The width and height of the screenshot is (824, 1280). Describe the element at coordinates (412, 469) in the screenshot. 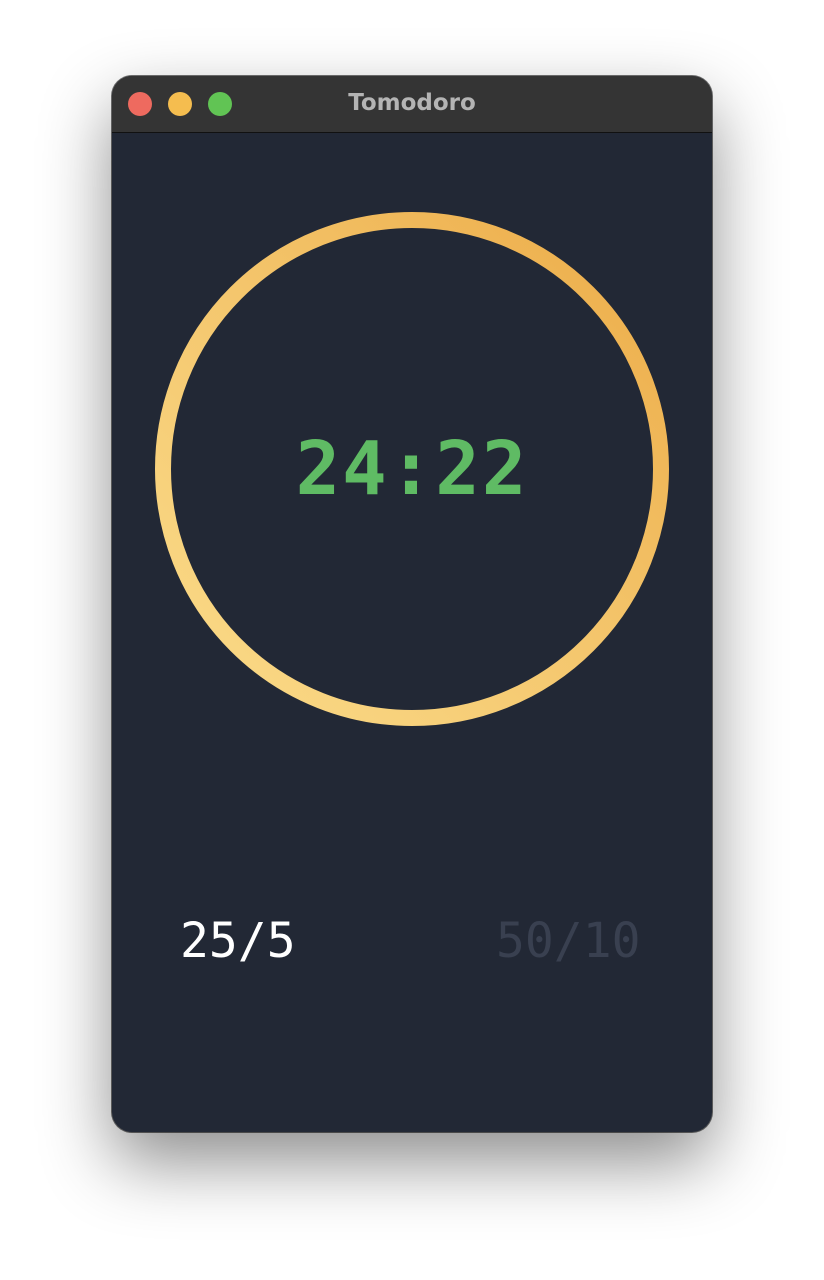

I see `countdown-time: 24:22` at that location.